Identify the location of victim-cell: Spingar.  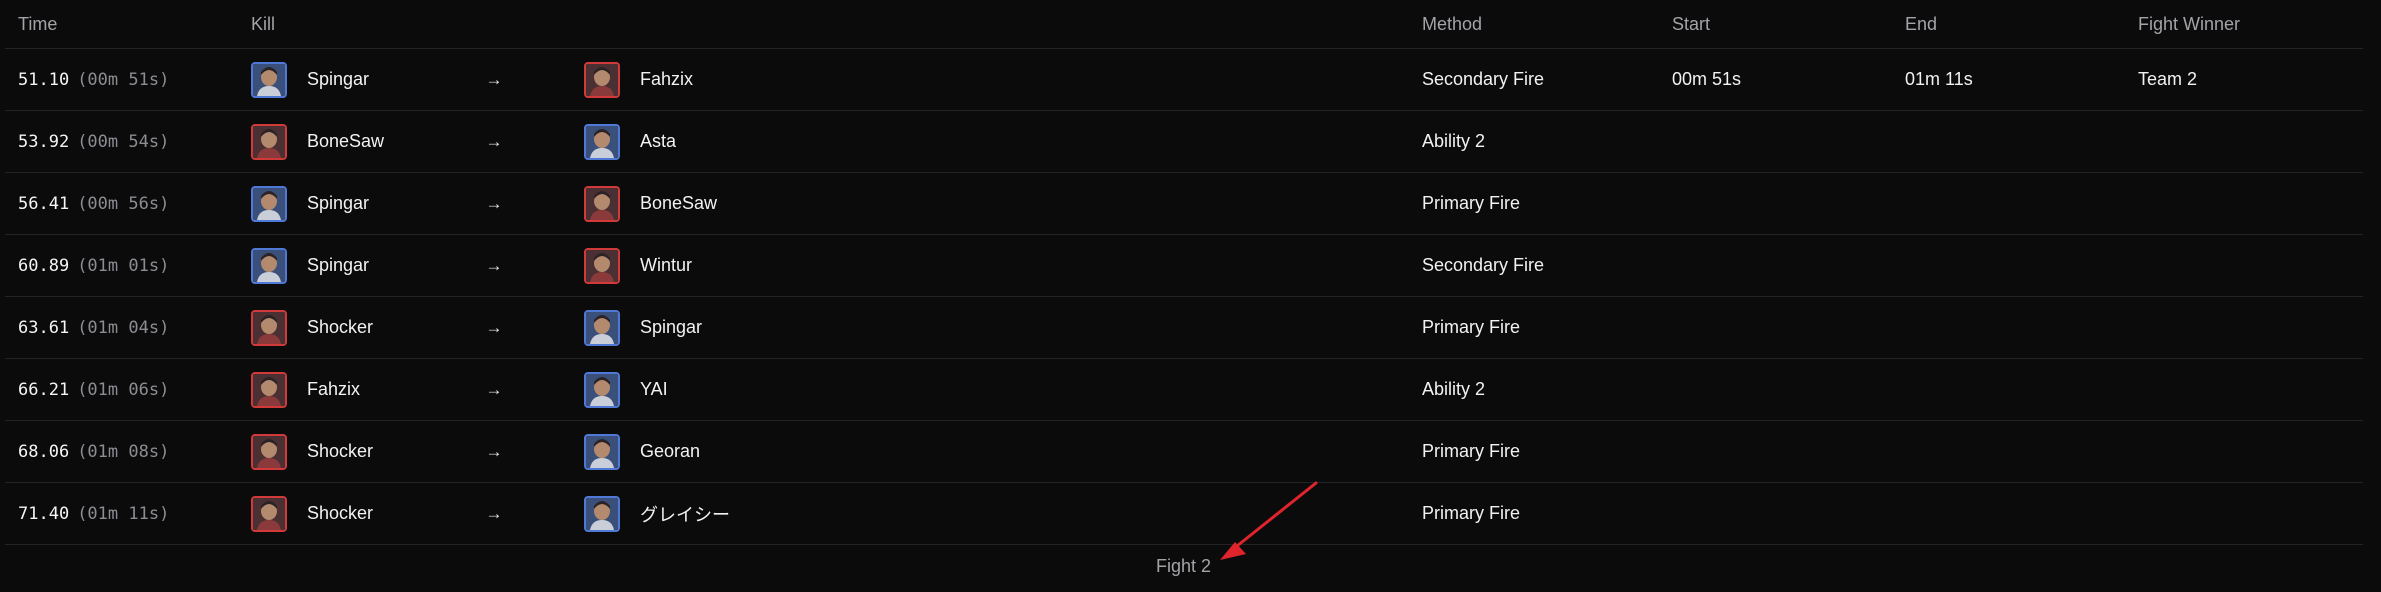
(643, 327).